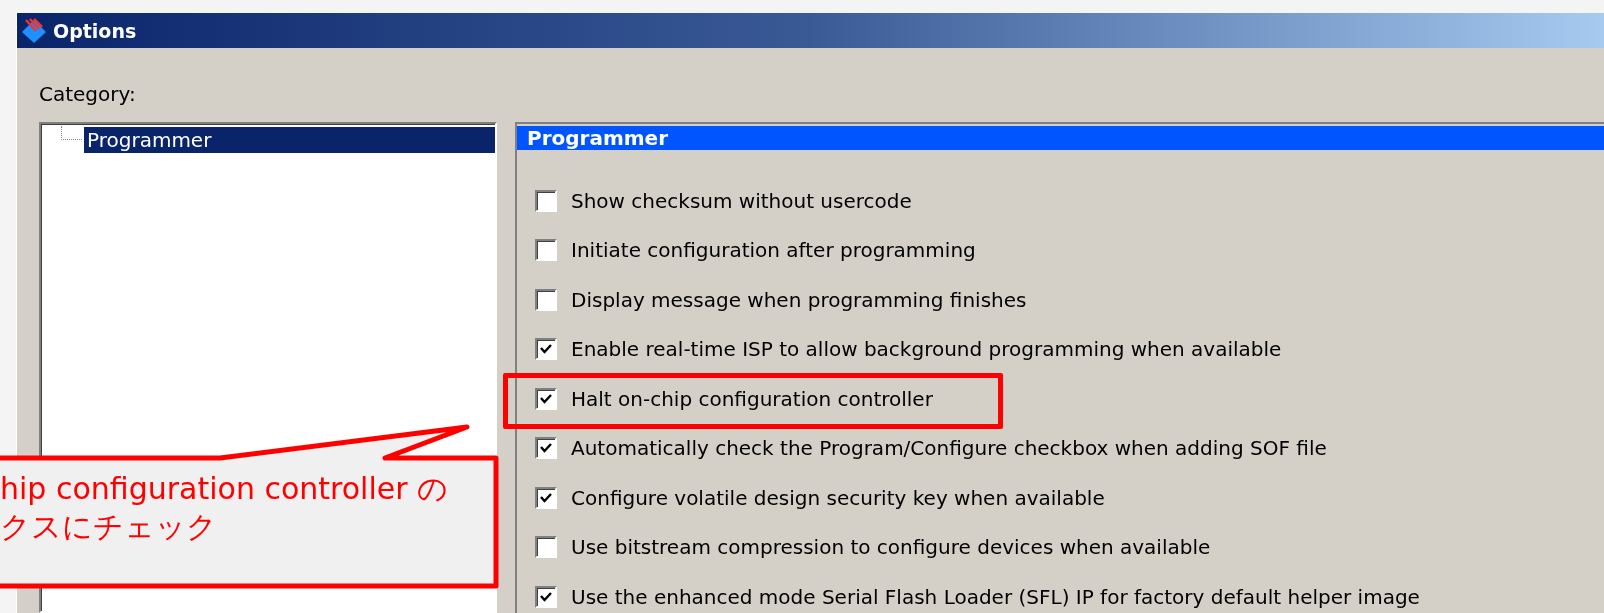 Image resolution: width=1604 pixels, height=613 pixels. Describe the element at coordinates (926, 349) in the screenshot. I see `option-label: Enable real-time ISP to allow background programming when available` at that location.